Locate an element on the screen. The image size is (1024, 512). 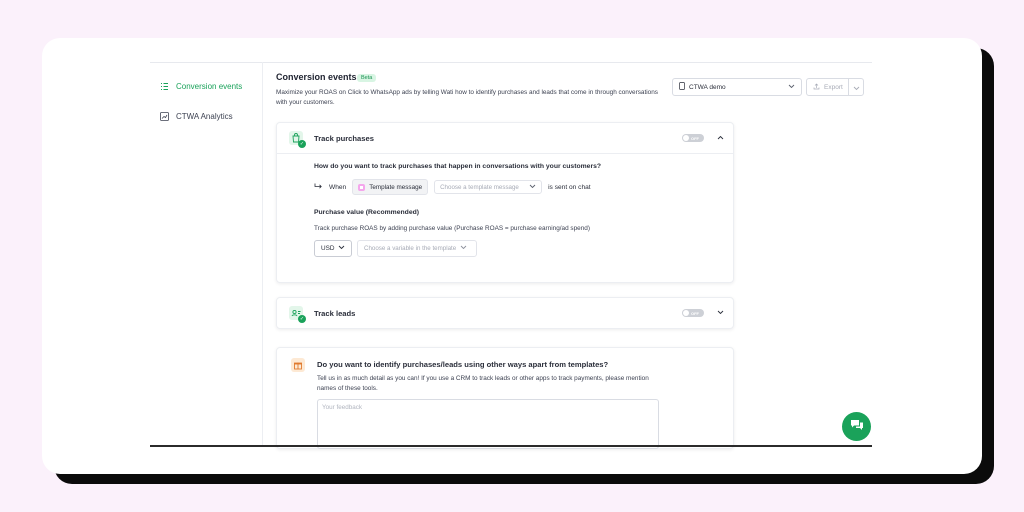
variable-select: Choose a variable in the template is located at coordinates (417, 248).